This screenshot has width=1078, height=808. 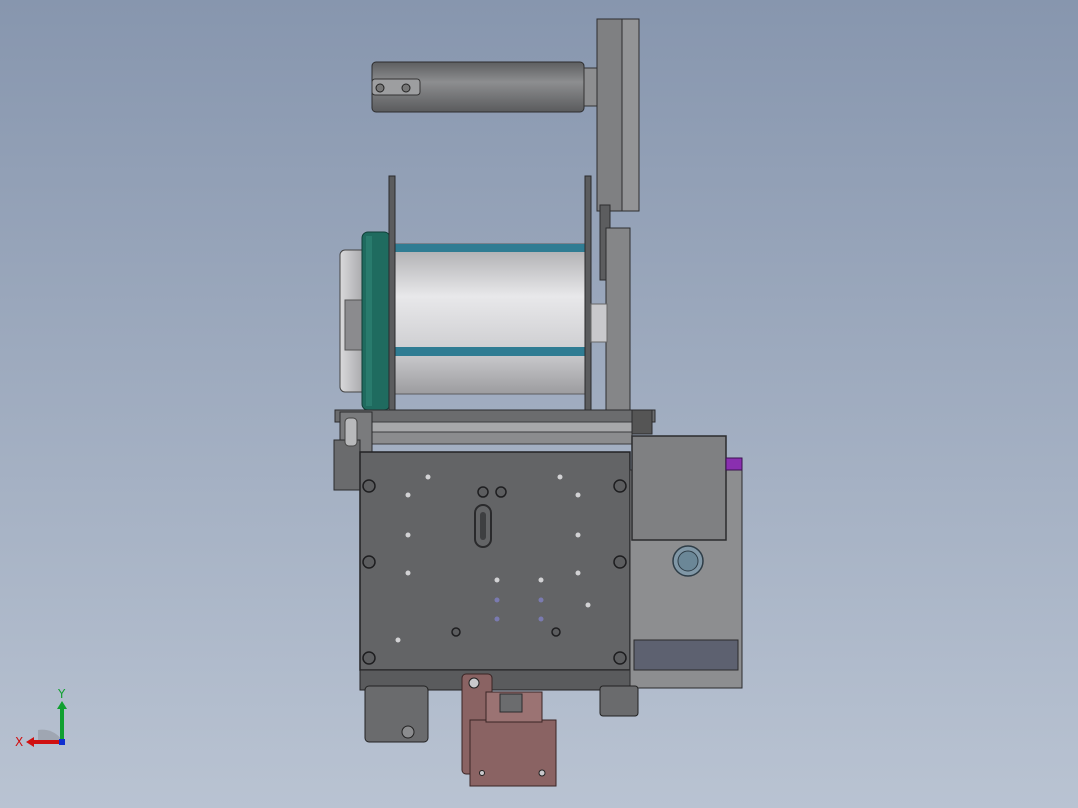 I want to click on vertical-plate, so click(x=618, y=223).